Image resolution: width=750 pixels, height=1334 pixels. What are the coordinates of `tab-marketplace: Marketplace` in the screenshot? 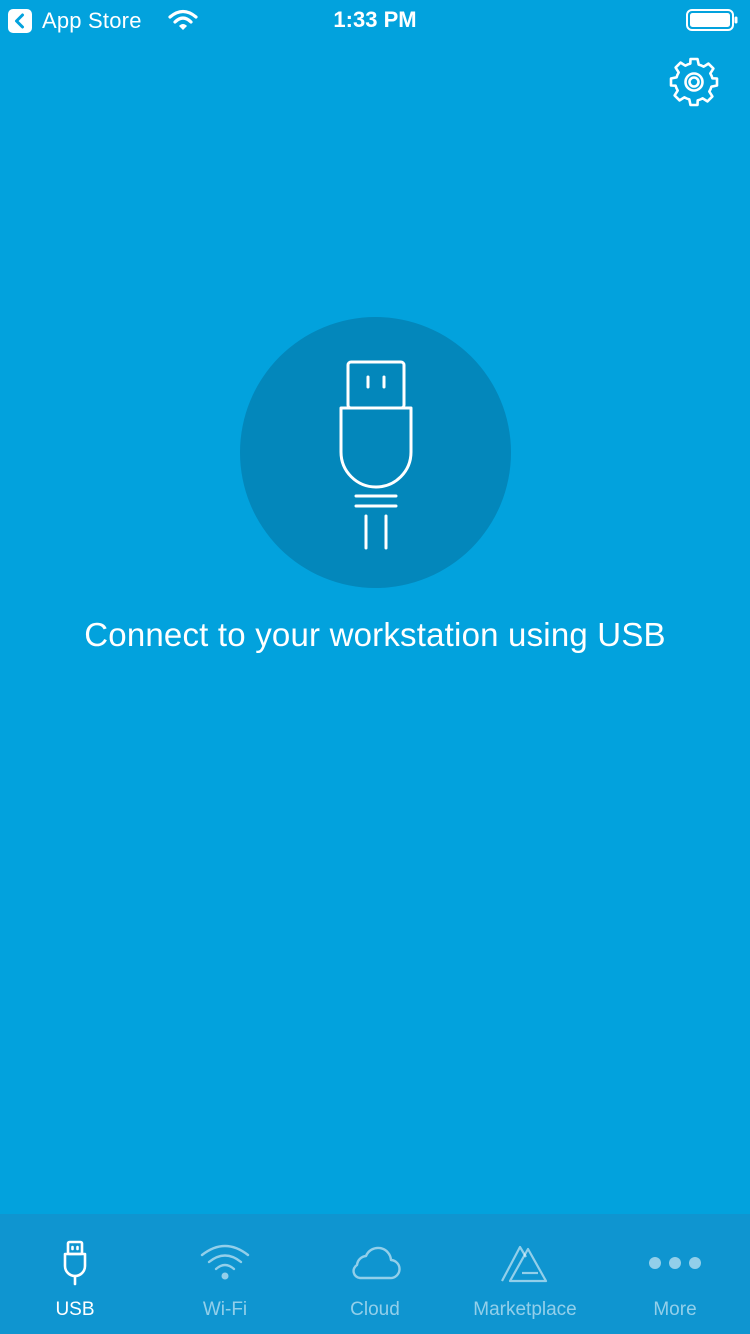 It's located at (525, 1274).